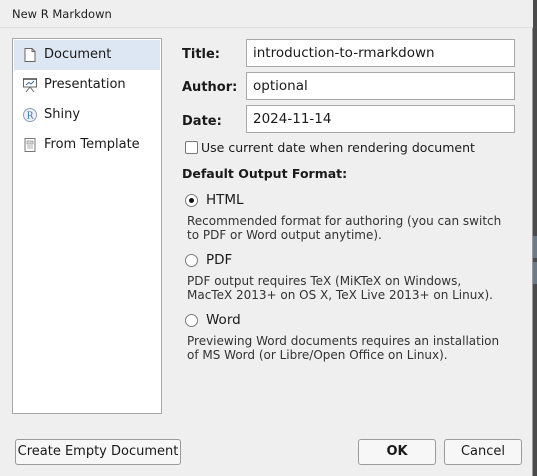 Image resolution: width=537 pixels, height=476 pixels. What do you see at coordinates (62, 114) in the screenshot?
I see `sidebar-item-label: Shiny` at bounding box center [62, 114].